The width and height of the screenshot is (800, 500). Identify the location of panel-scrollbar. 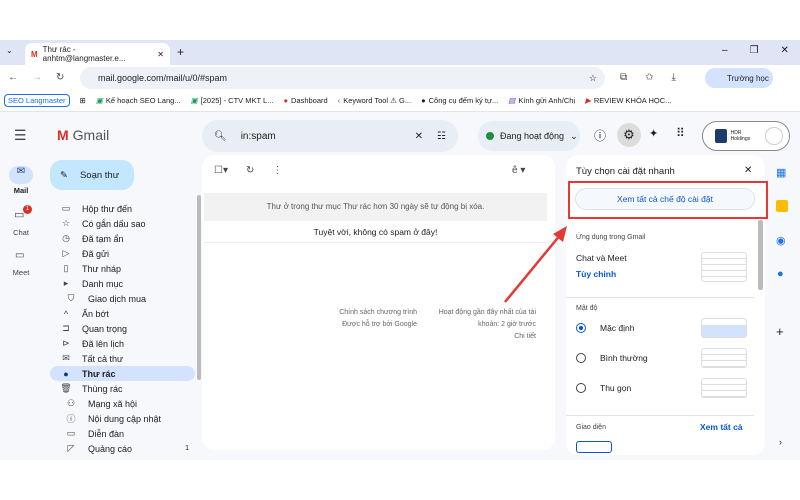
(760, 255).